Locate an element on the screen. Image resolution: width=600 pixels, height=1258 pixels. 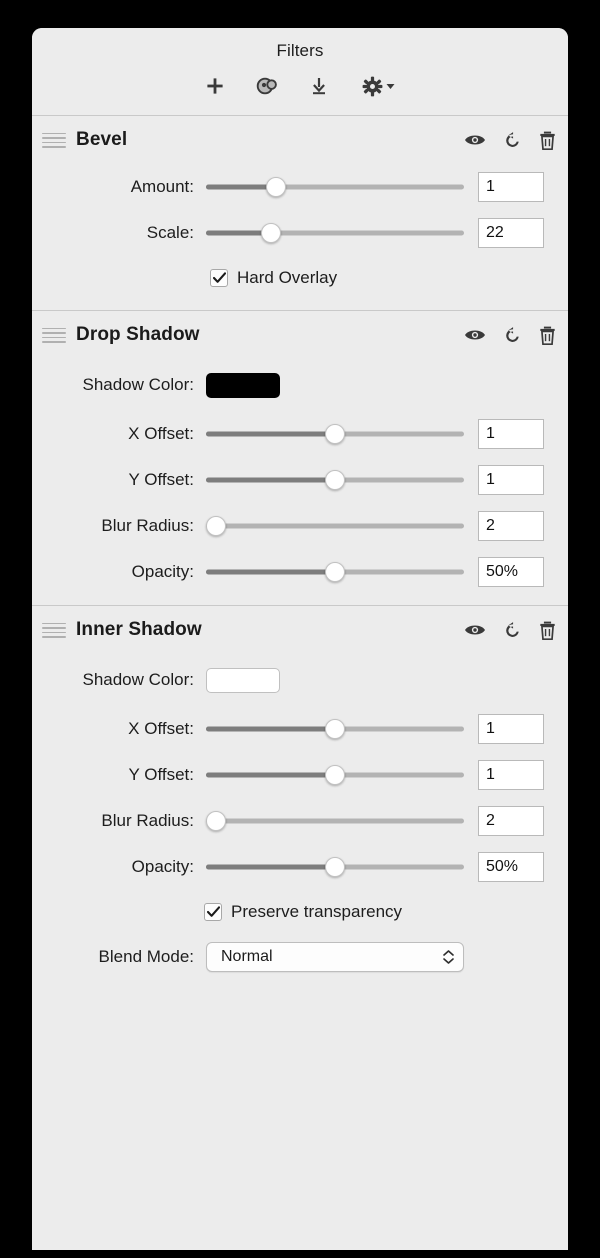
toolbar is located at coordinates (300, 86).